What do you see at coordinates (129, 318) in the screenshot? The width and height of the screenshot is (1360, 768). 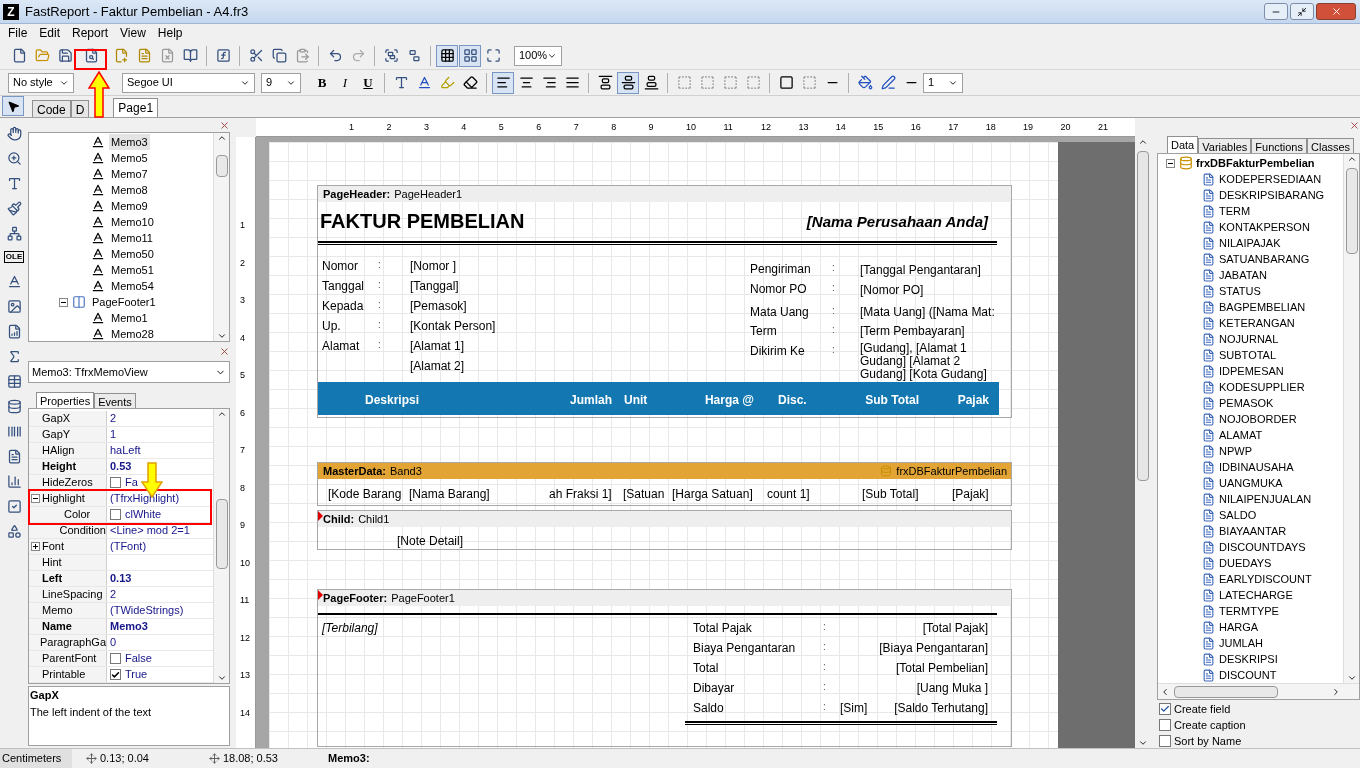 I see `tree-item: Memo1` at bounding box center [129, 318].